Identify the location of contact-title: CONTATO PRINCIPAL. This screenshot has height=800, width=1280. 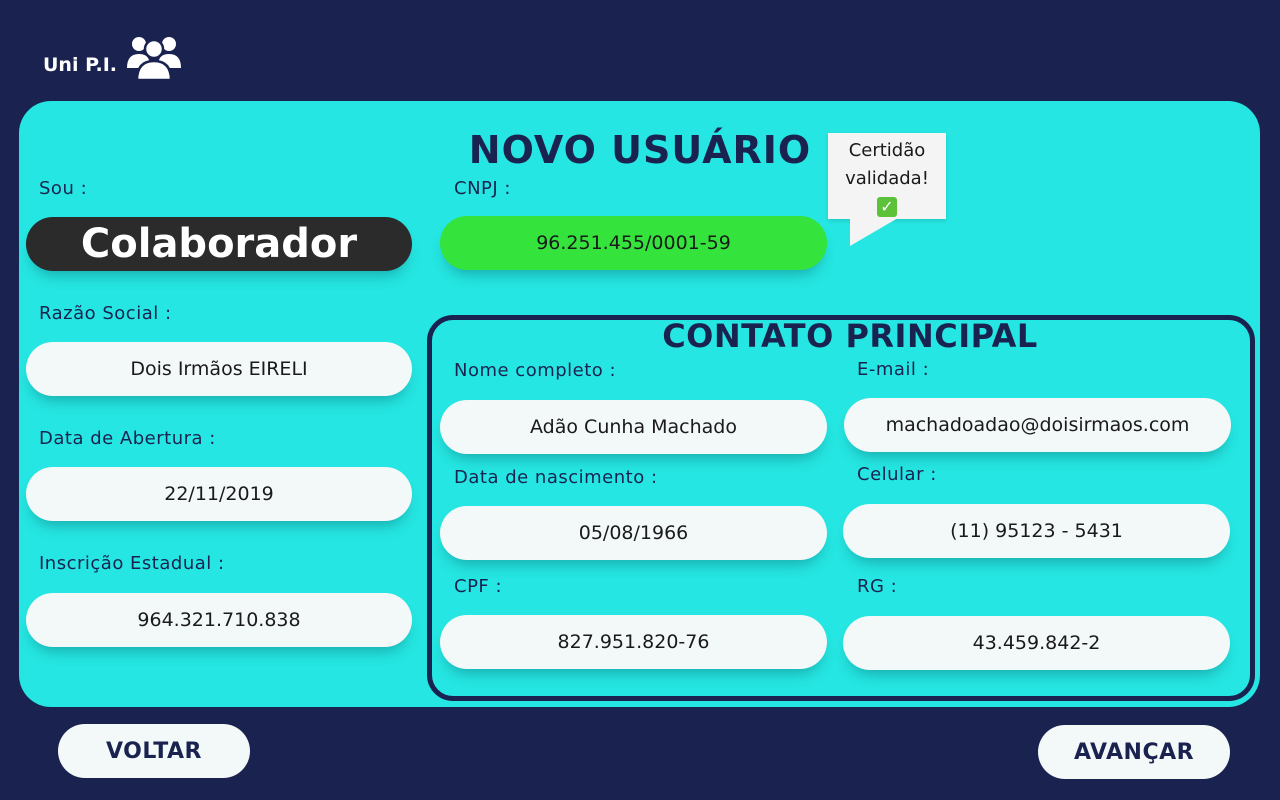
(850, 336).